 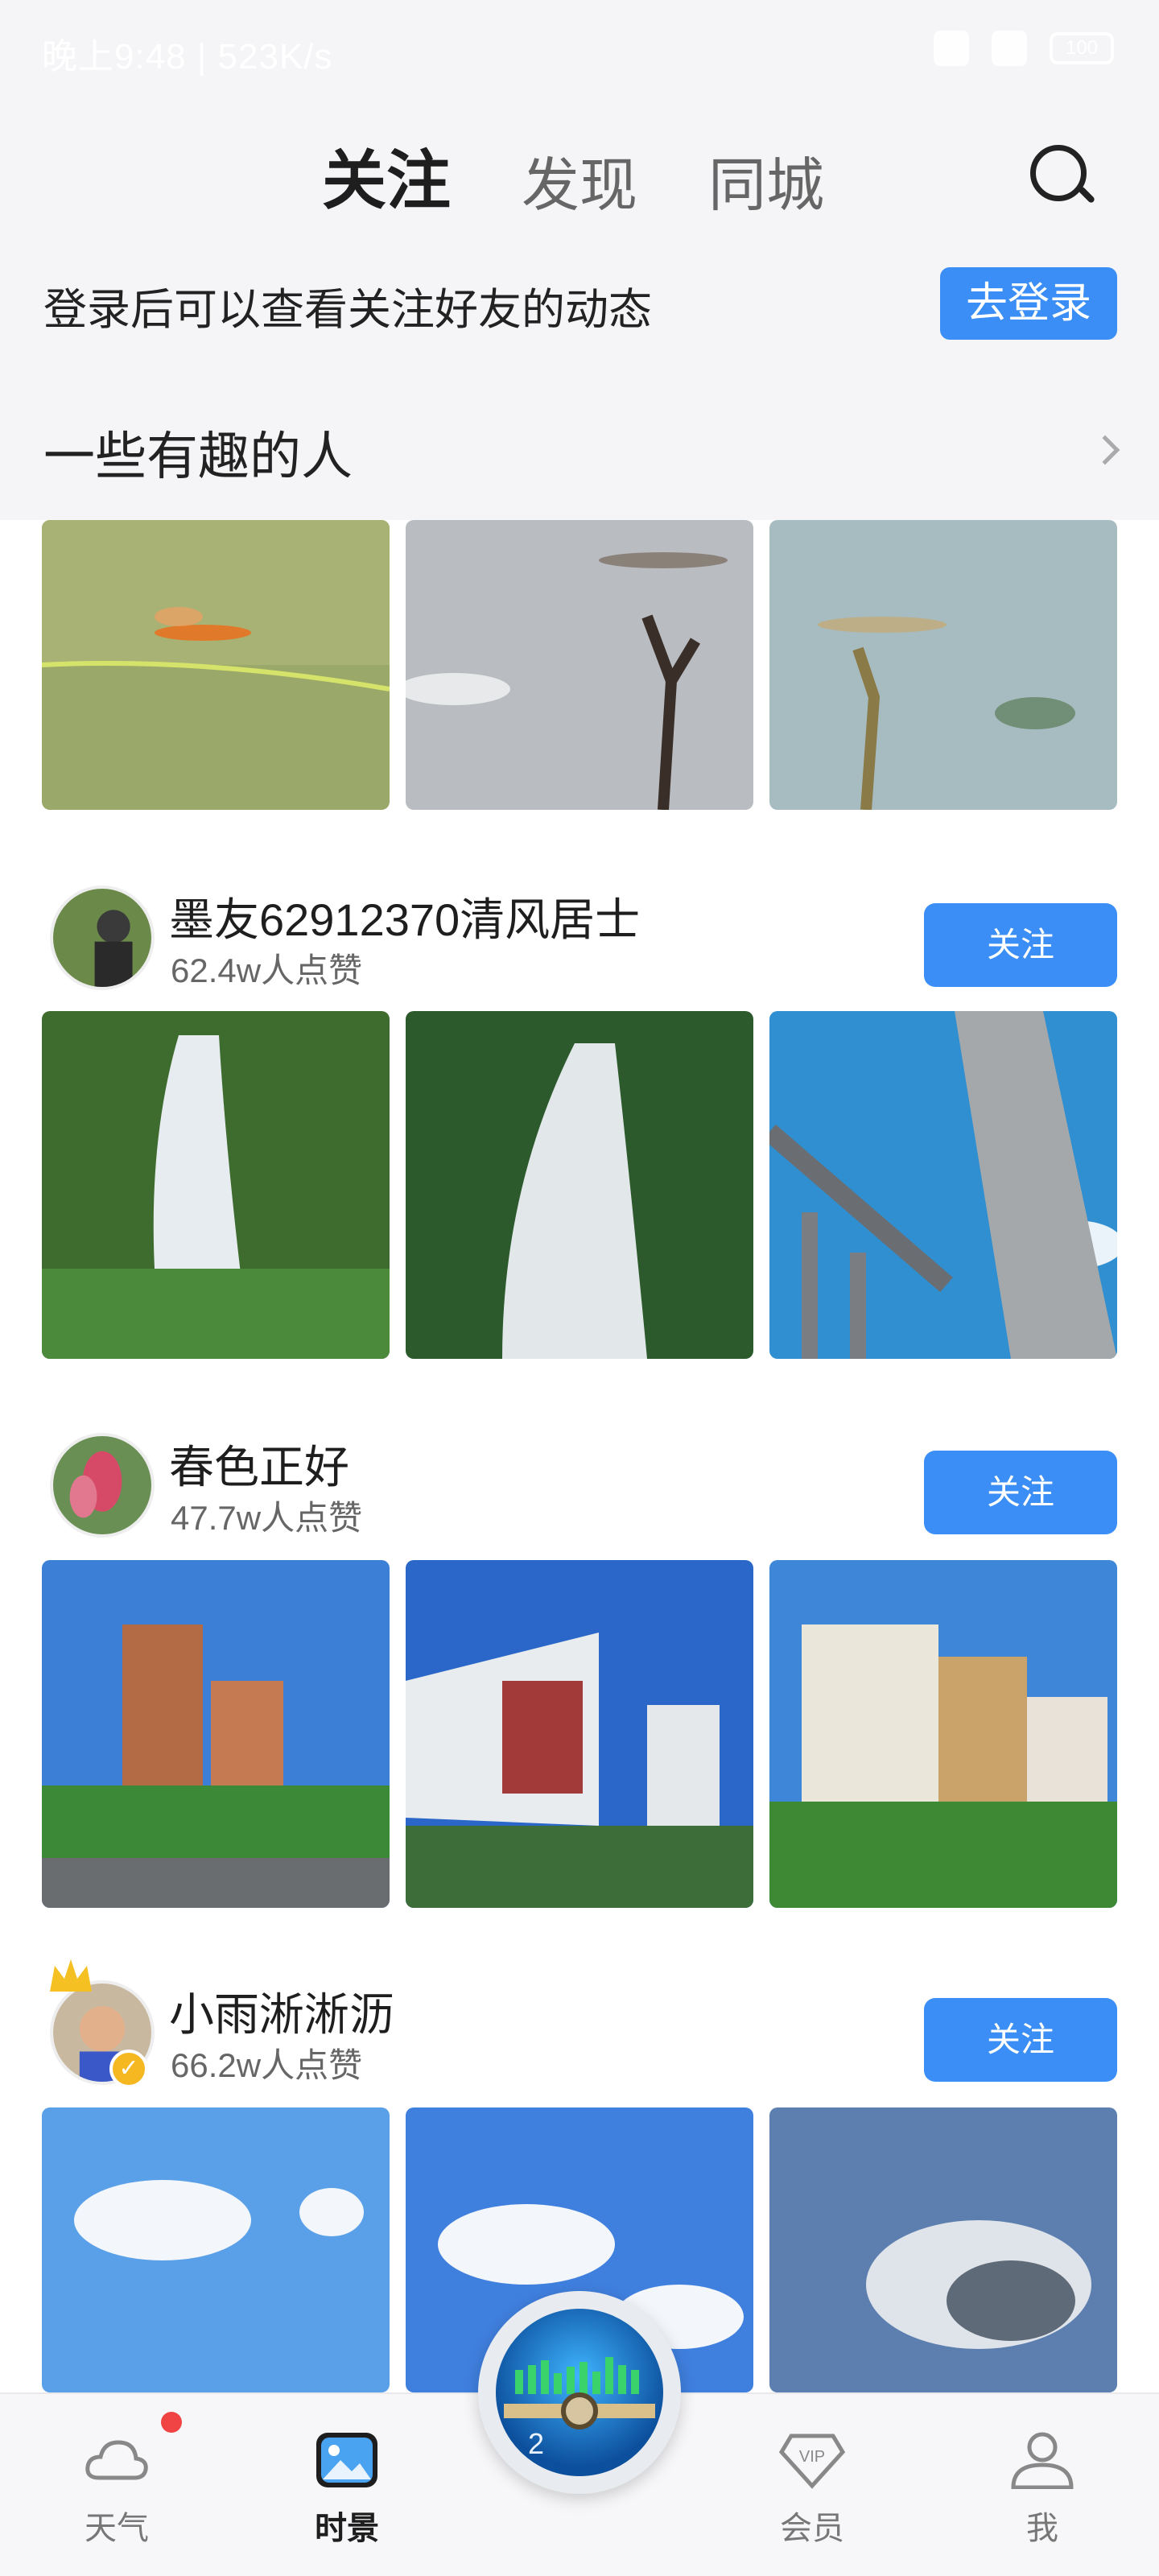 What do you see at coordinates (579, 48) in the screenshot?
I see `status-bar: 晚上9:48 | 523K/s 100` at bounding box center [579, 48].